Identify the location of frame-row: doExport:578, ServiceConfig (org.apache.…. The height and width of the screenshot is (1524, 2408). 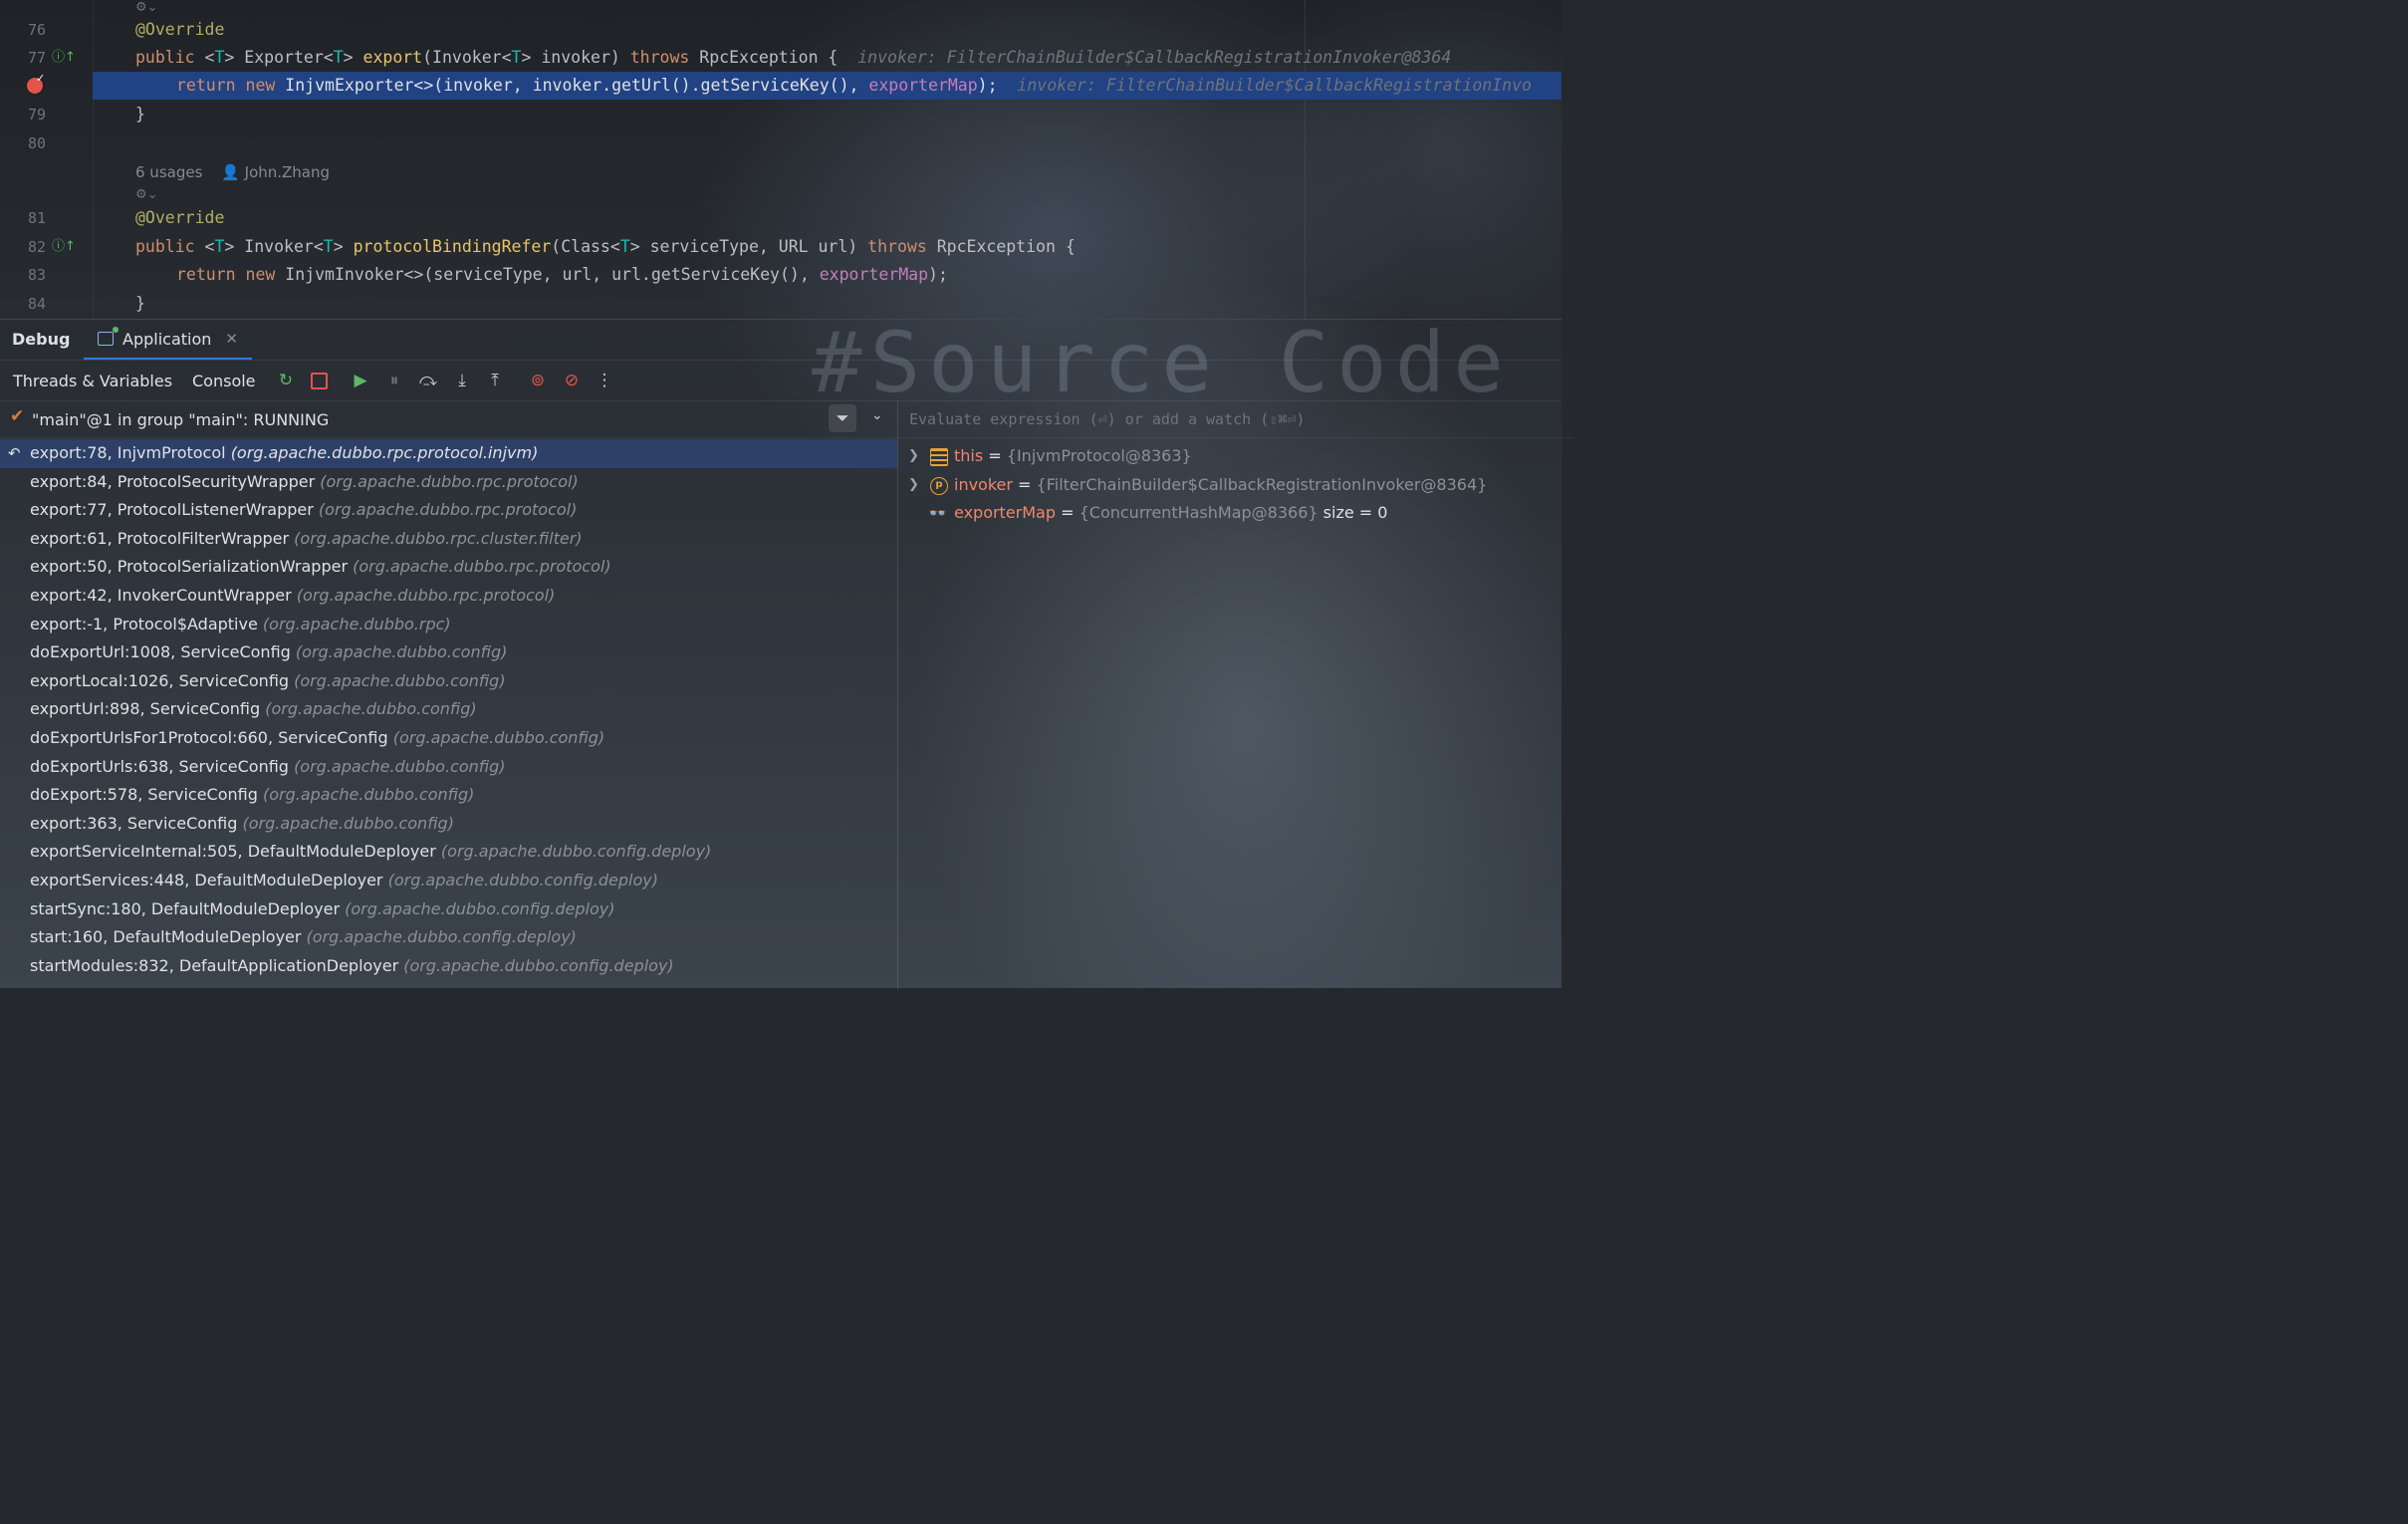
(448, 795).